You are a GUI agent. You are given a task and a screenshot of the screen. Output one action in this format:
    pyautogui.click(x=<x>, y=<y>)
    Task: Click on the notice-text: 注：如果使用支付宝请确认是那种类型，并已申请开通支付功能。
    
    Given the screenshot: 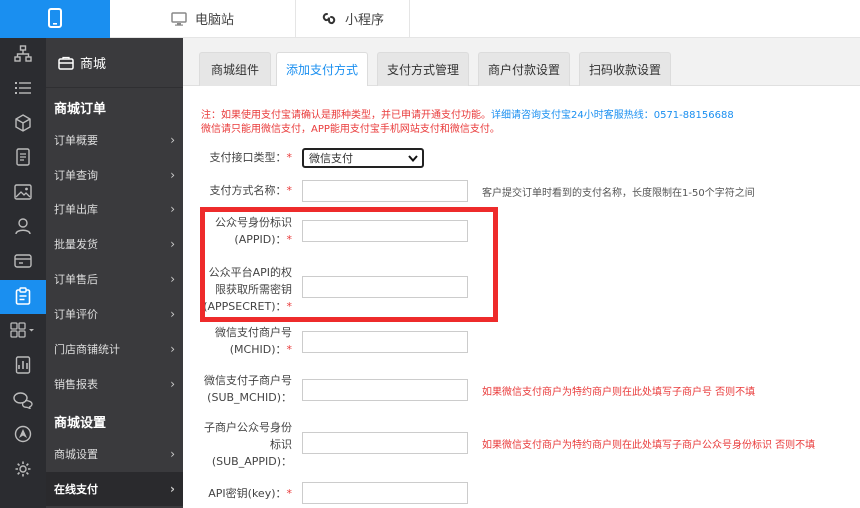 What is the action you would take?
    pyautogui.click(x=346, y=115)
    